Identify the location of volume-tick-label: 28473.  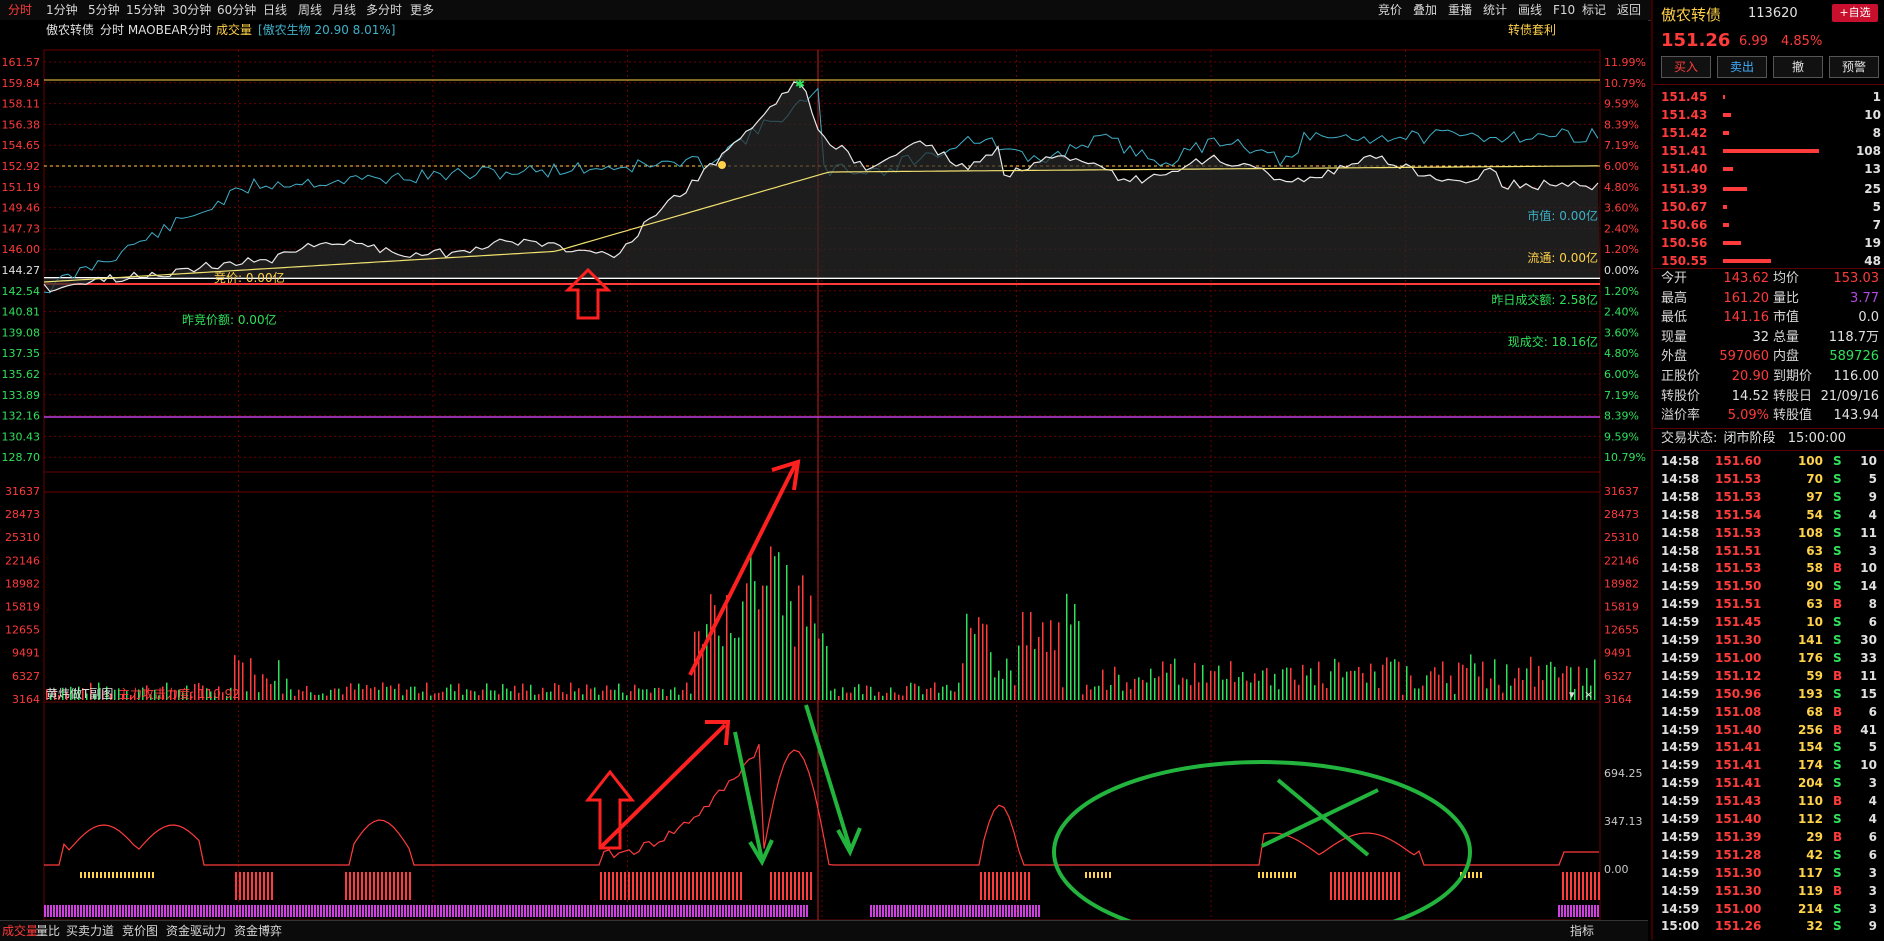
(22, 514).